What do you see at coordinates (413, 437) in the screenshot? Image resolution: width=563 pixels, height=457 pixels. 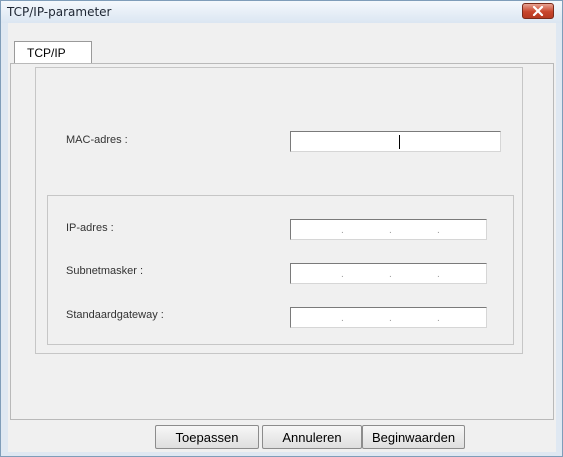 I see `defaults-button: Beginwaarden` at bounding box center [413, 437].